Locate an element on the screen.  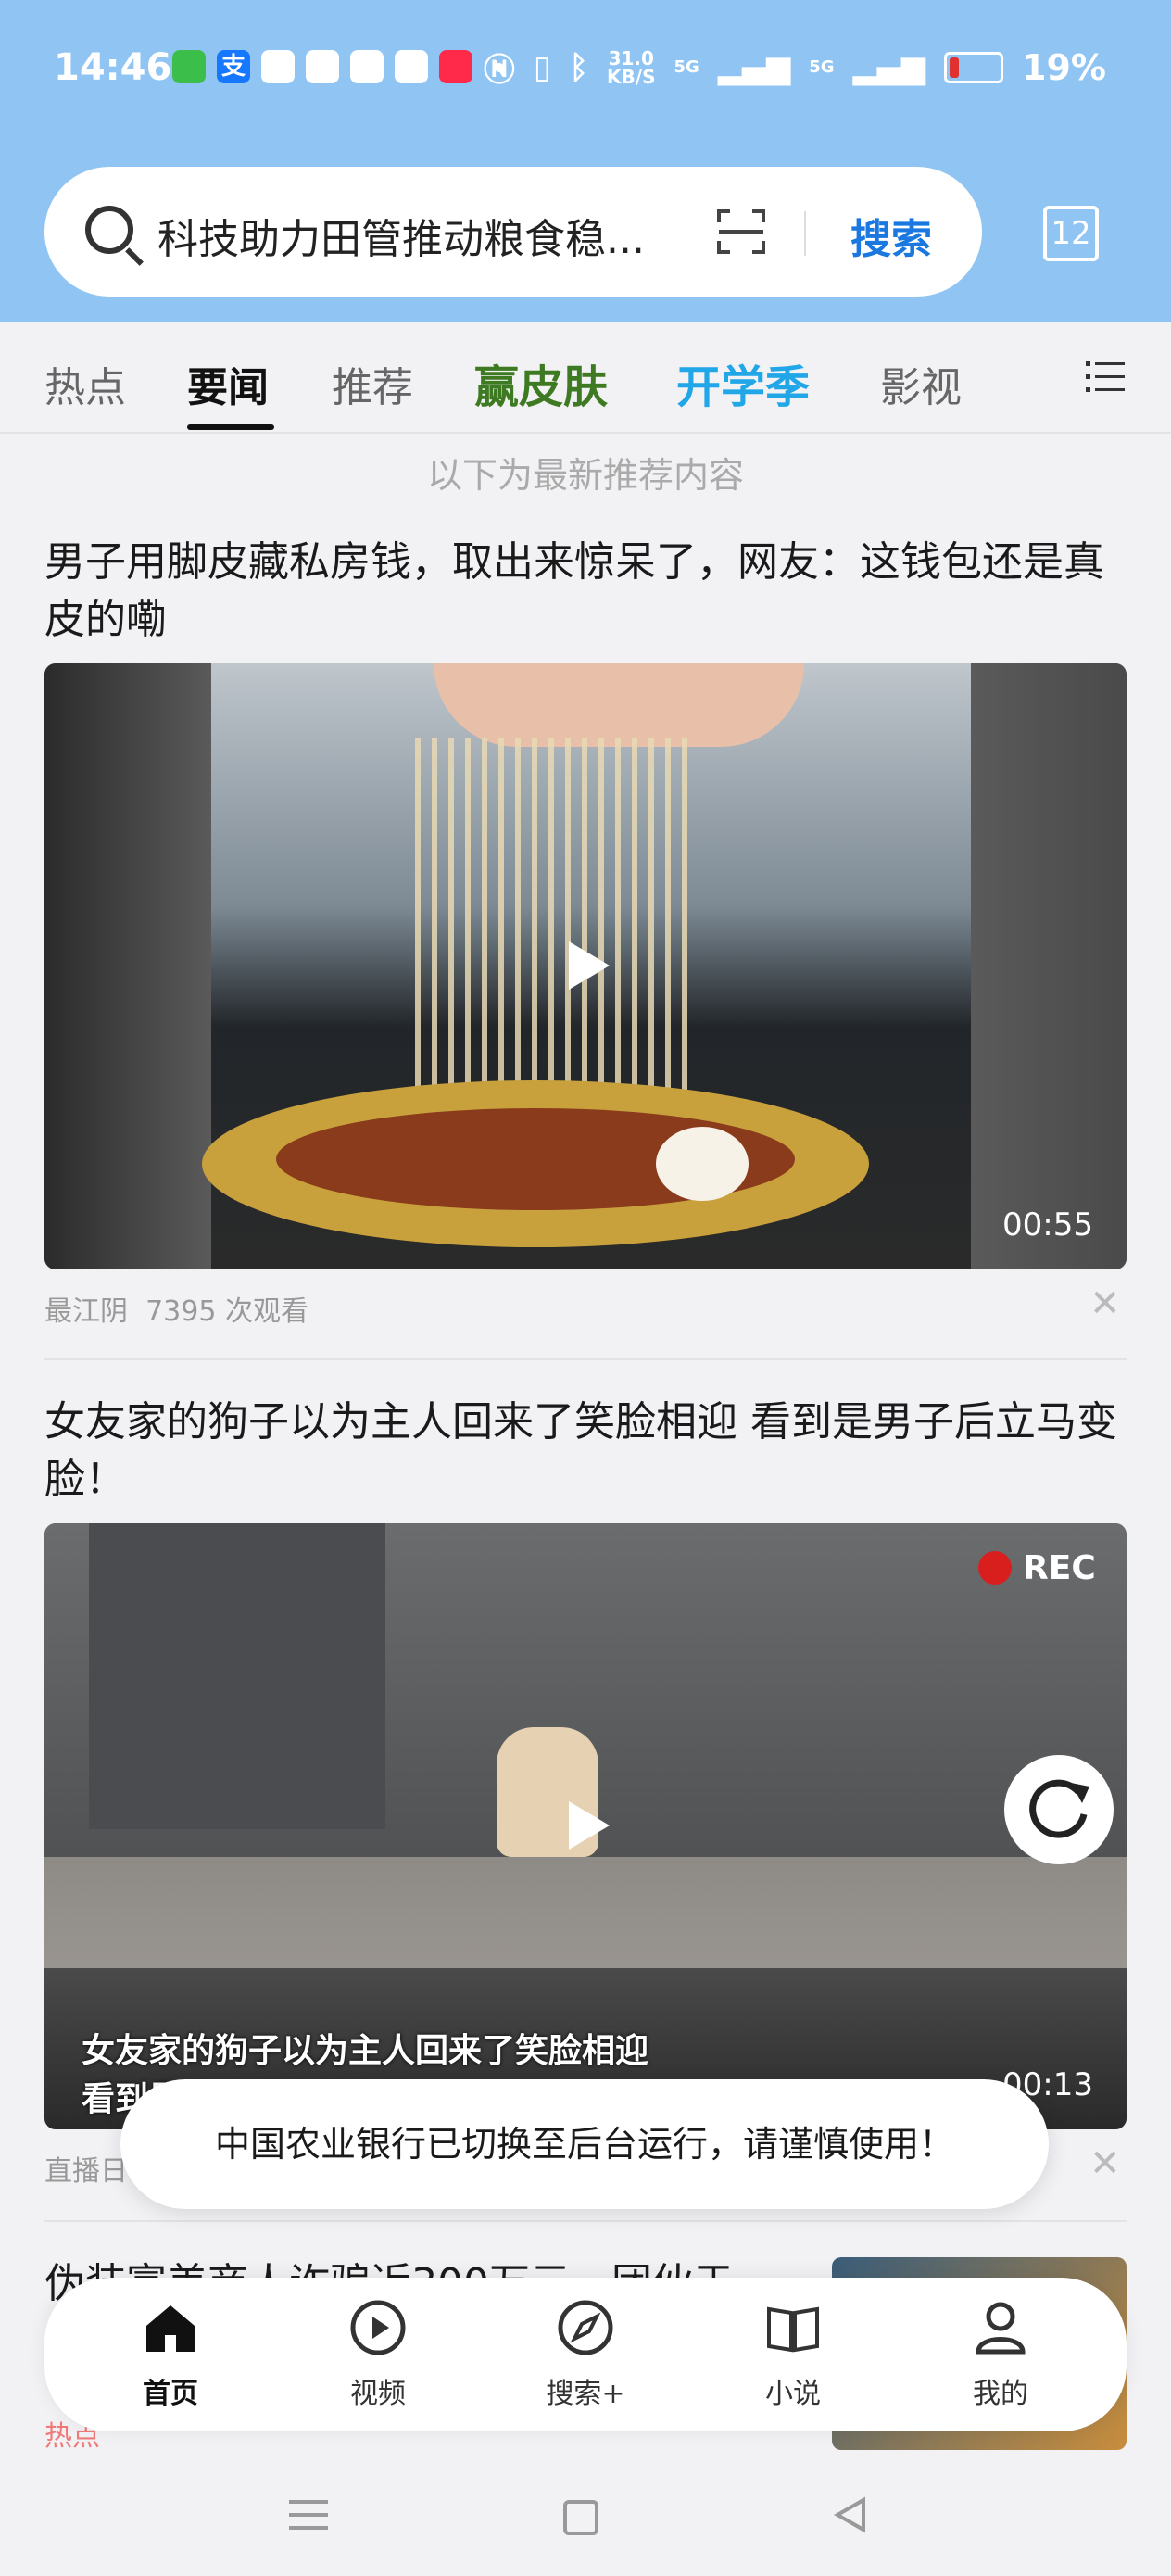
net-speed: 31.0 KB/S is located at coordinates (631, 68).